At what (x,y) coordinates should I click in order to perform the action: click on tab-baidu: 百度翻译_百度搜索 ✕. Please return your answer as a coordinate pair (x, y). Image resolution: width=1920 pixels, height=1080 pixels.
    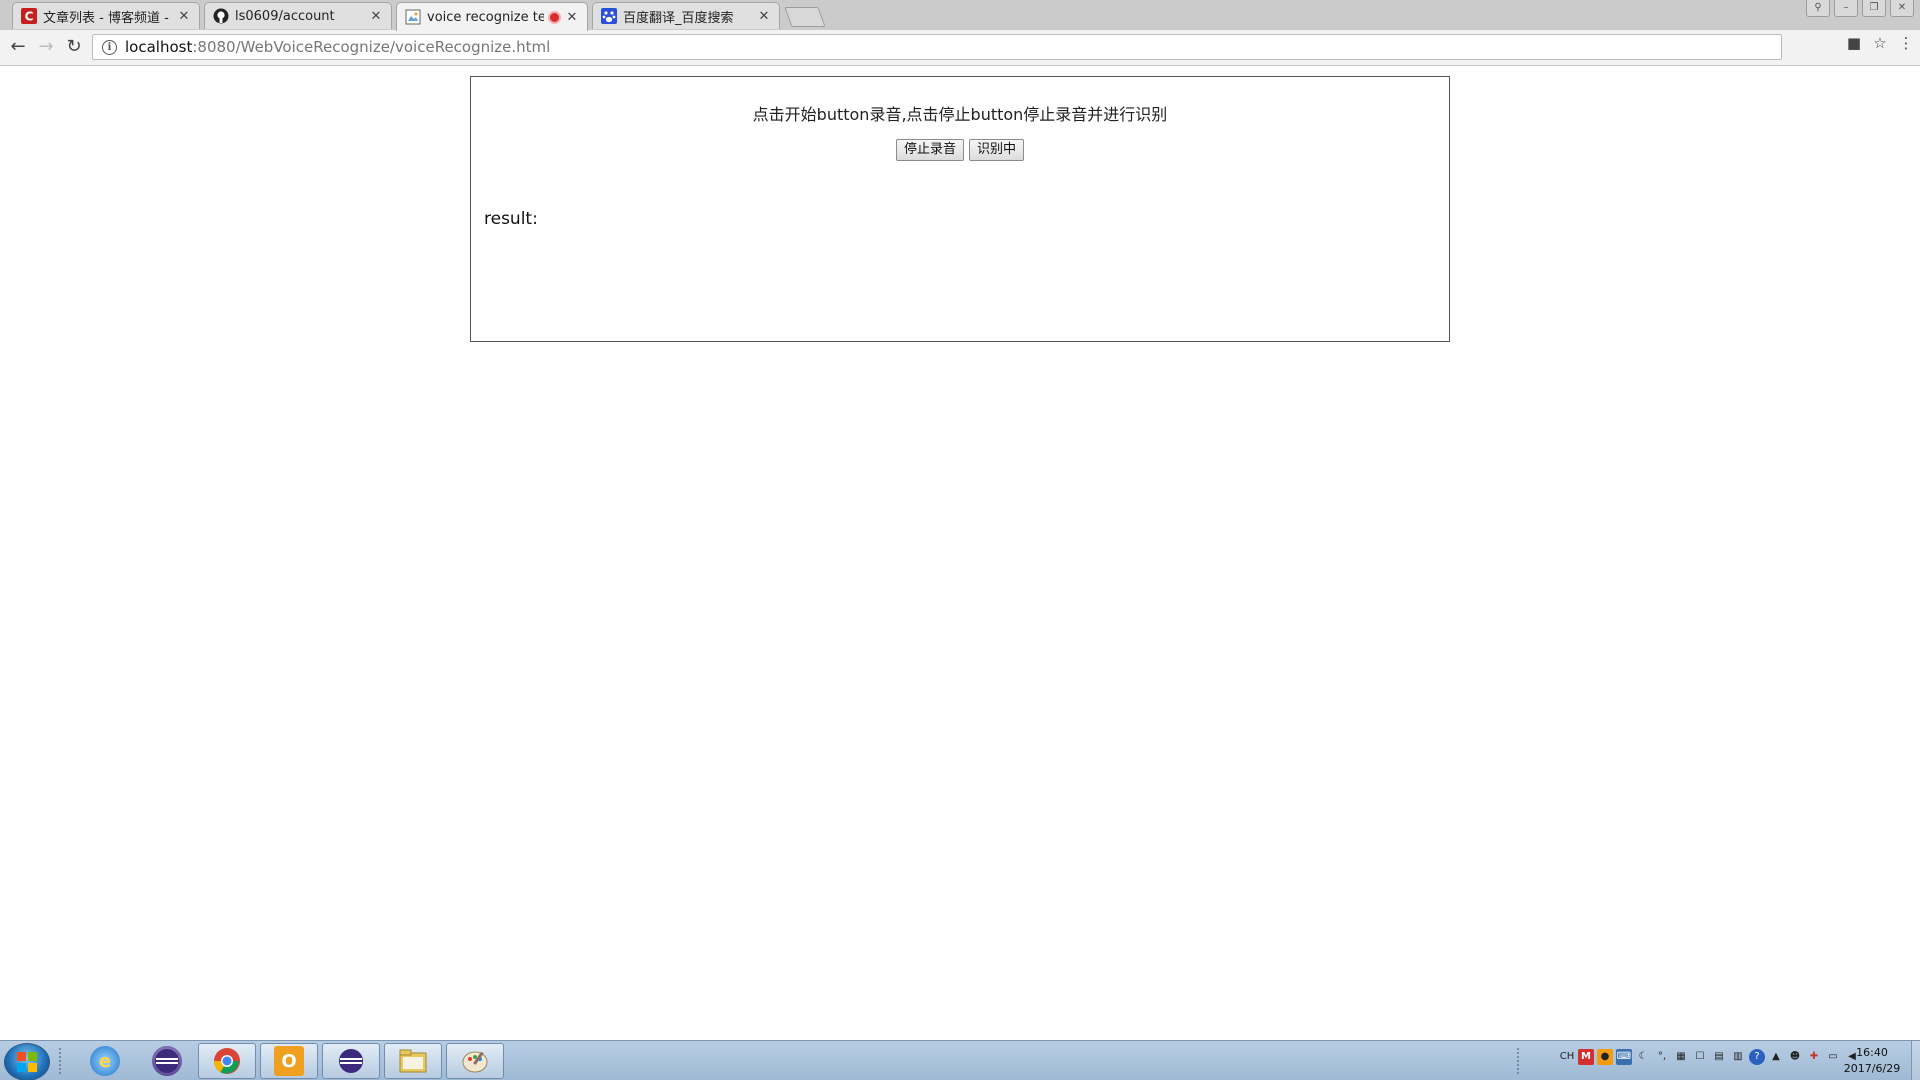
    Looking at the image, I should click on (686, 15).